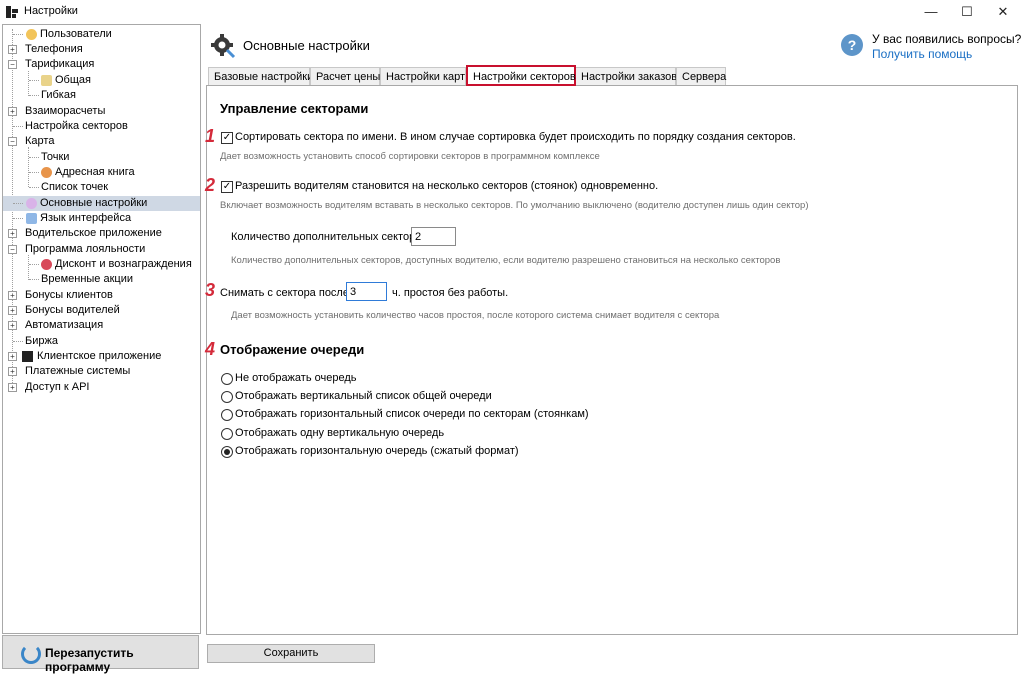 This screenshot has width=1024, height=674. What do you see at coordinates (931, 12) in the screenshot?
I see `minimize-button: —` at bounding box center [931, 12].